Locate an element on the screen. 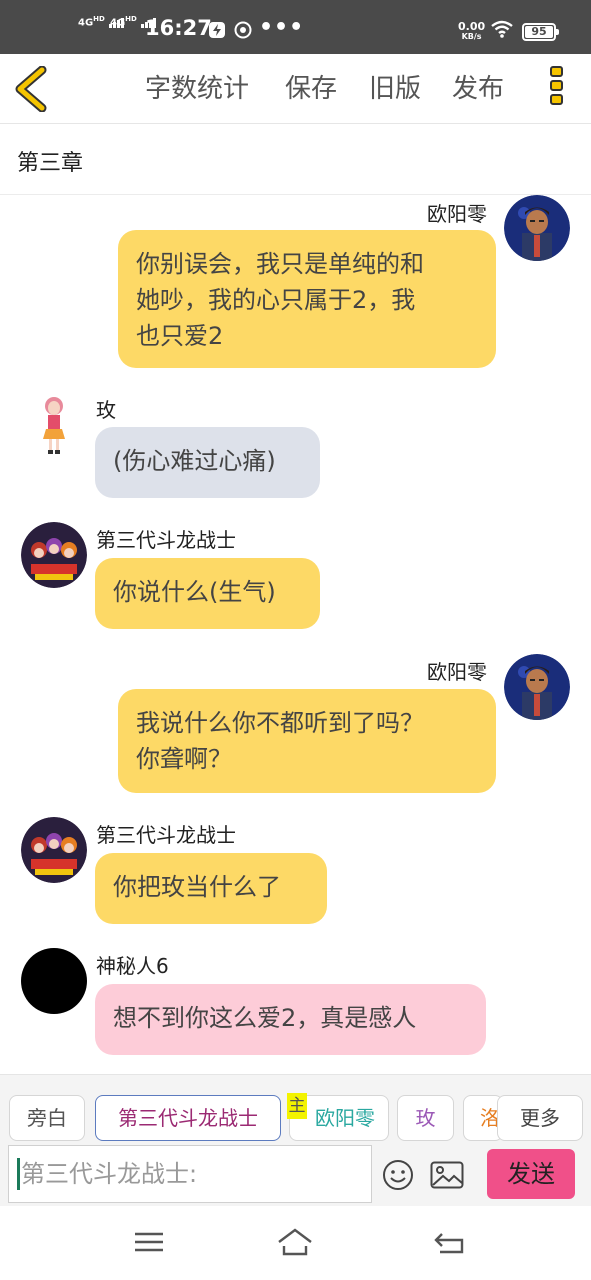  clock: 16:27 is located at coordinates (178, 28).